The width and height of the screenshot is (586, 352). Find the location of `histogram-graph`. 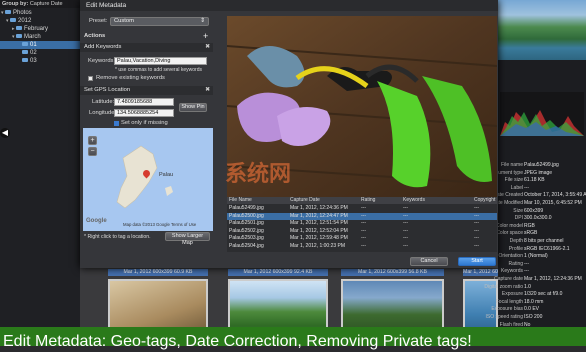

histogram-graph is located at coordinates (542, 123).